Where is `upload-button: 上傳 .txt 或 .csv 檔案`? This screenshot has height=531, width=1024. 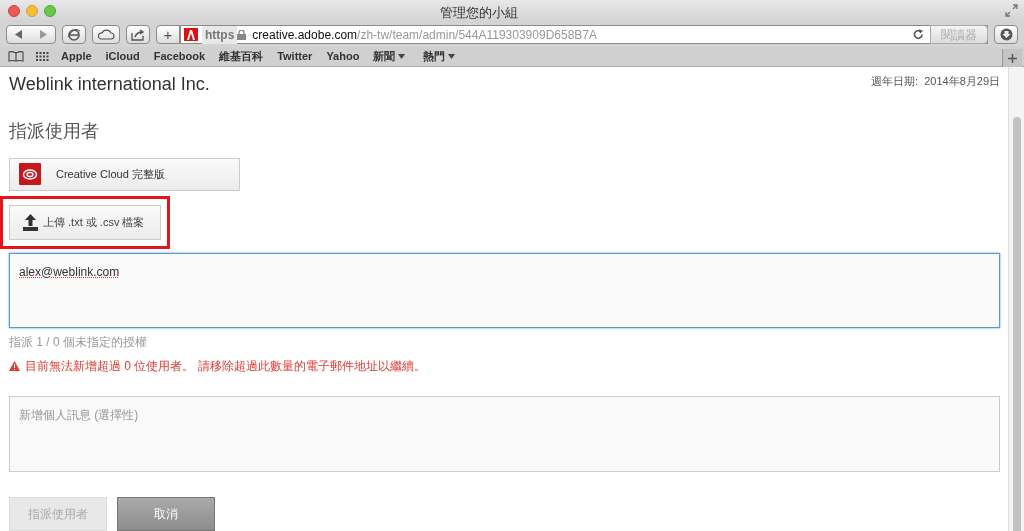 upload-button: 上傳 .txt 或 .csv 檔案 is located at coordinates (85, 222).